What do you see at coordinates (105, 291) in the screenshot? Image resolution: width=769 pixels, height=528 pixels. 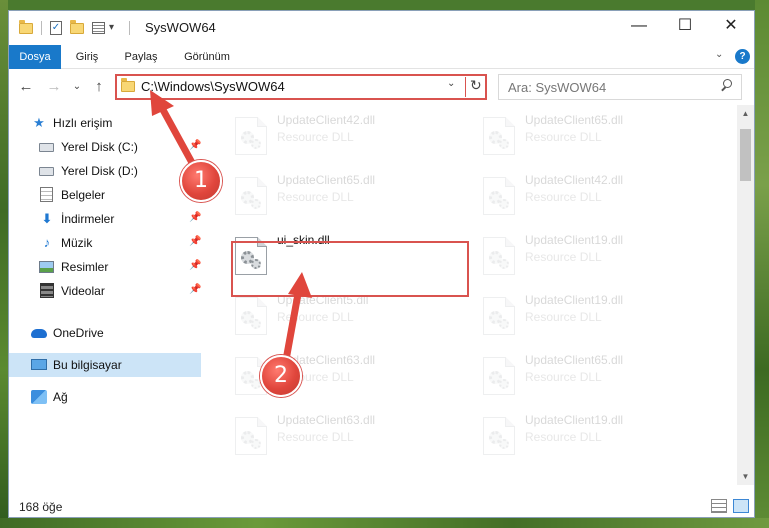 I see `sidebar-item-videos: Videolar 📌` at bounding box center [105, 291].